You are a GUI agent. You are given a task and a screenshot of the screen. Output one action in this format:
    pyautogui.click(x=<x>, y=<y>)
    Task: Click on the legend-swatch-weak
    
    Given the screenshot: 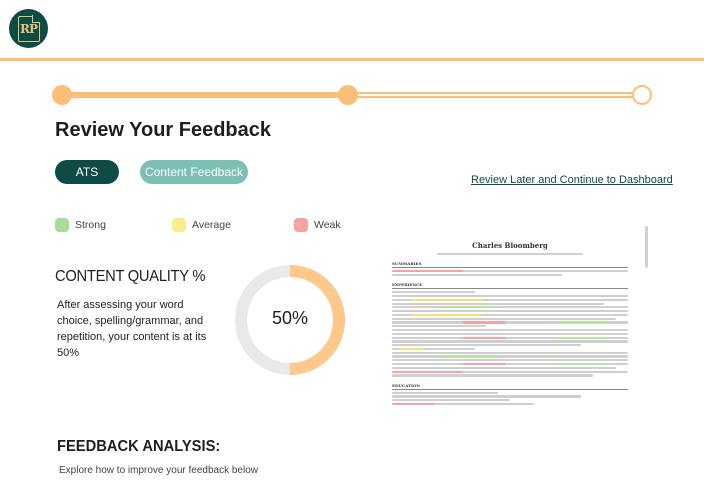 What is the action you would take?
    pyautogui.click(x=301, y=225)
    